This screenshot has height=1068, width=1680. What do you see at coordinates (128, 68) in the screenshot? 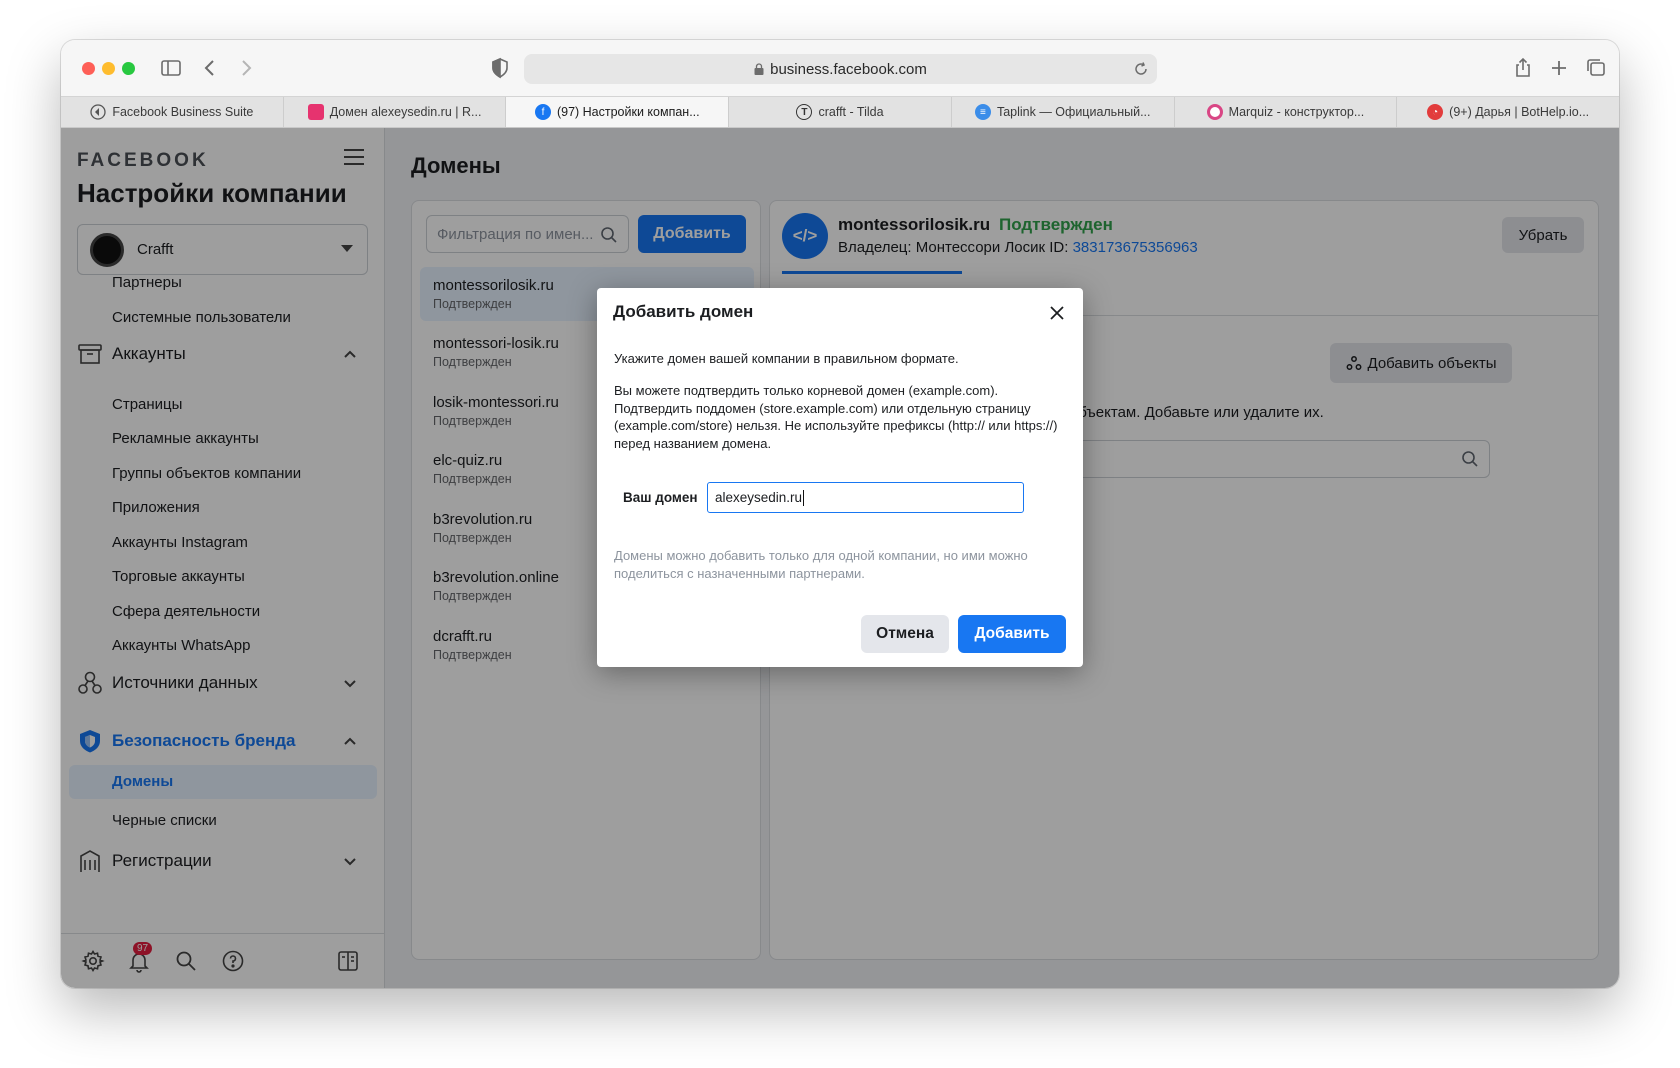
I see `zoom-window-button` at bounding box center [128, 68].